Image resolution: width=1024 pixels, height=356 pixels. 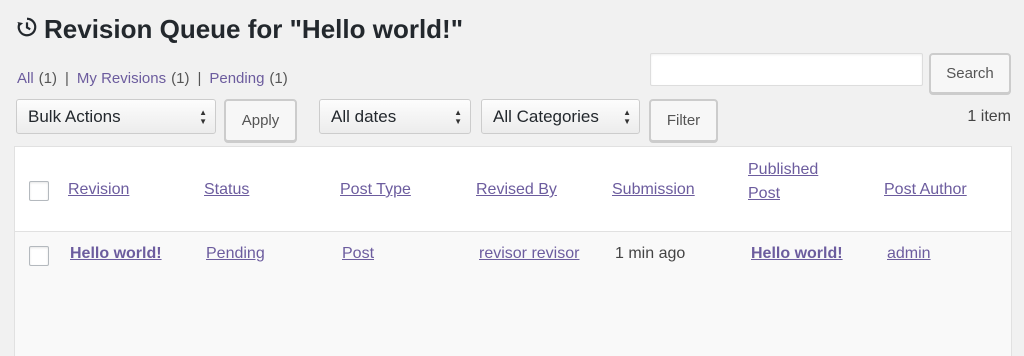 I want to click on view-my-revisions-link: My Revisions, so click(x=121, y=78).